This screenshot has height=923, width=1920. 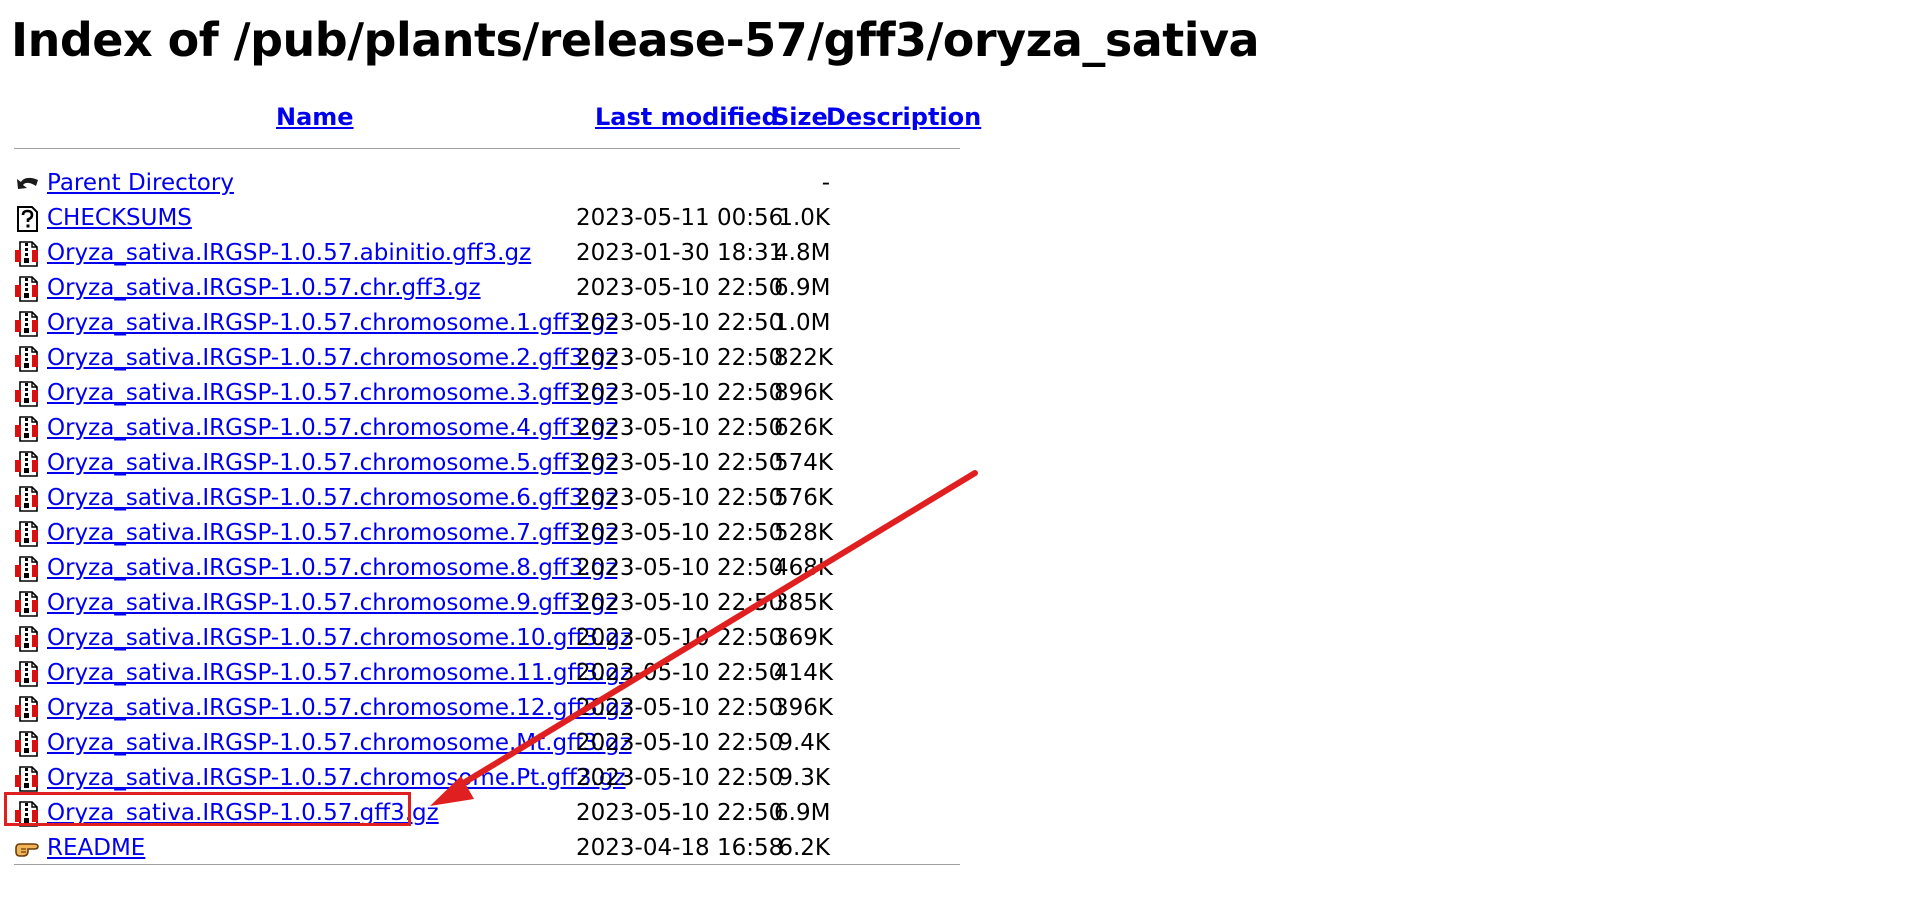 I want to click on sort-by-size-link: Size, so click(x=800, y=117).